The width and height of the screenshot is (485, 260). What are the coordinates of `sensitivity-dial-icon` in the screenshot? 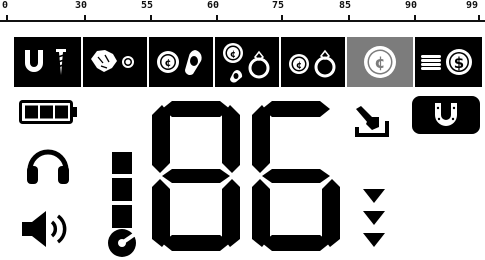 It's located at (122, 243).